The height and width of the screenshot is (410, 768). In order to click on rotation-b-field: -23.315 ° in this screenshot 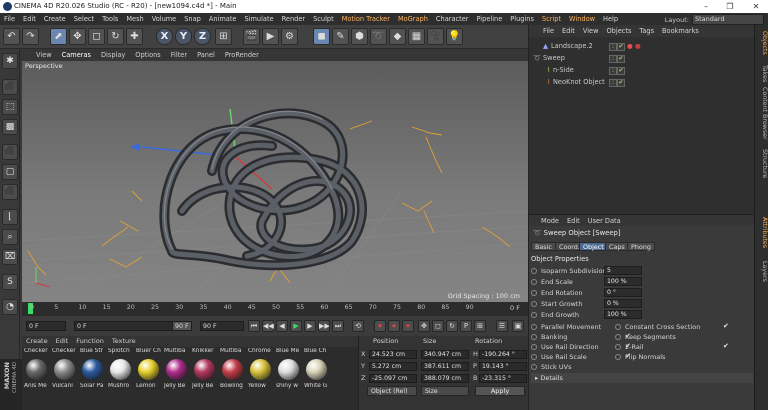, I will do `click(503, 378)`.